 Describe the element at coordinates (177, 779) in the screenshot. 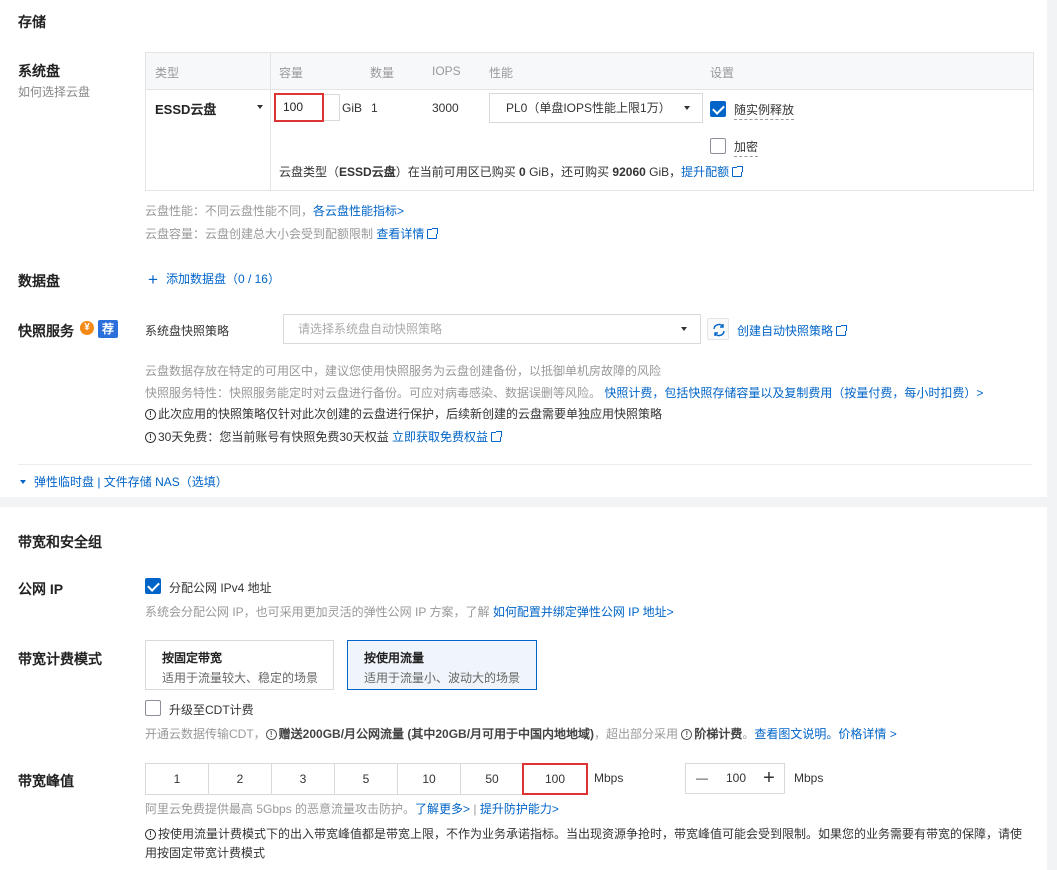

I see `bandwidth-option-1: 1` at that location.